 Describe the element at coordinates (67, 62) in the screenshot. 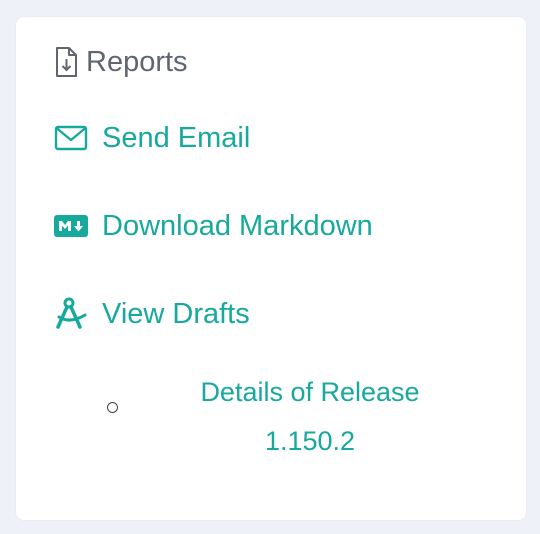

I see `file-download-icon` at that location.